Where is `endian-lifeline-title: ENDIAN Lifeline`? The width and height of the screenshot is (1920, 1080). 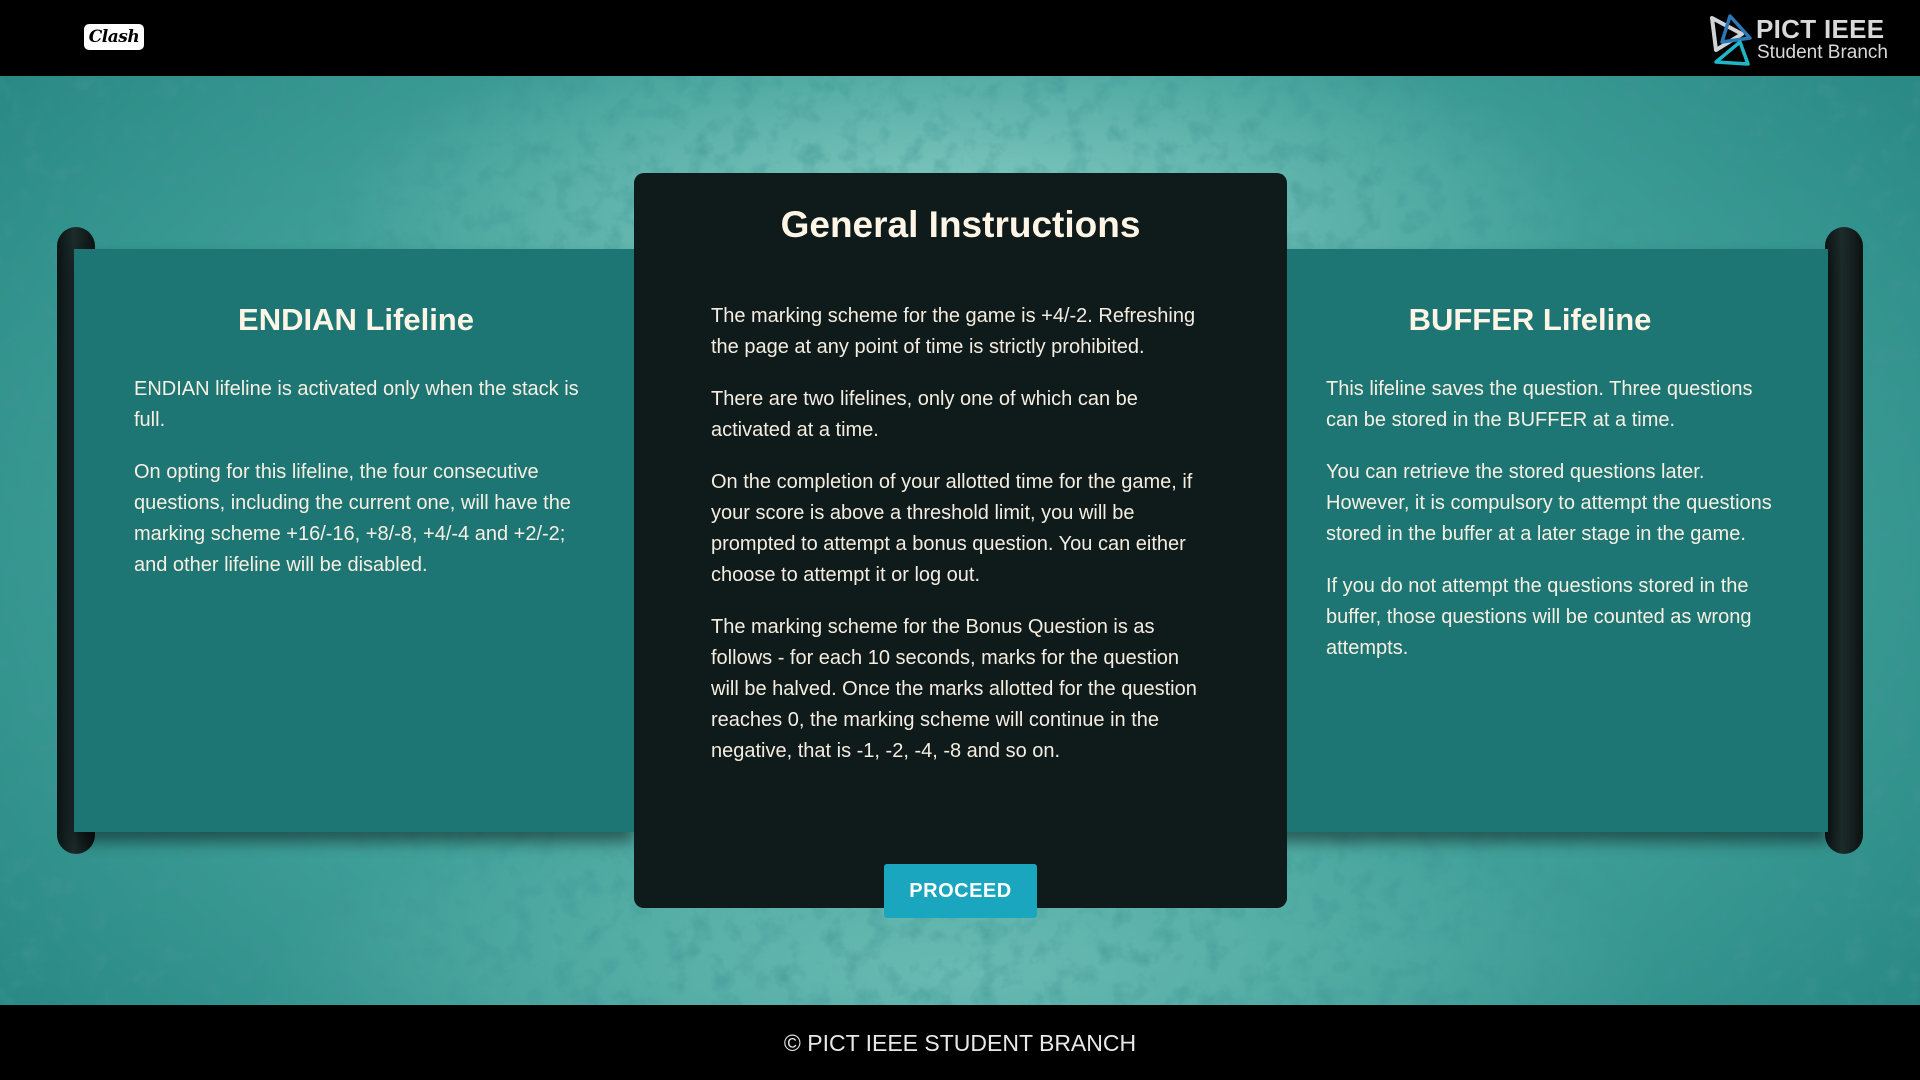 endian-lifeline-title: ENDIAN Lifeline is located at coordinates (356, 319).